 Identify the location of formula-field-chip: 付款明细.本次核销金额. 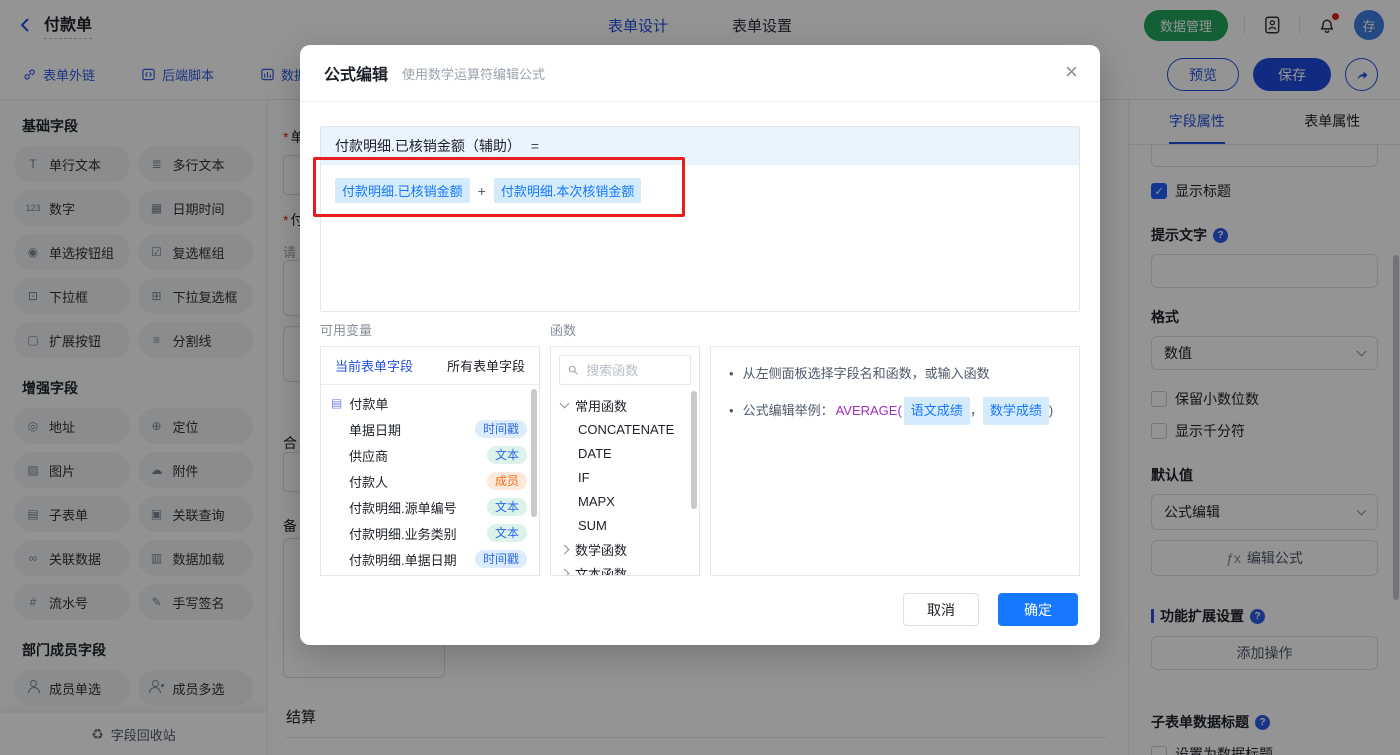
(567, 190).